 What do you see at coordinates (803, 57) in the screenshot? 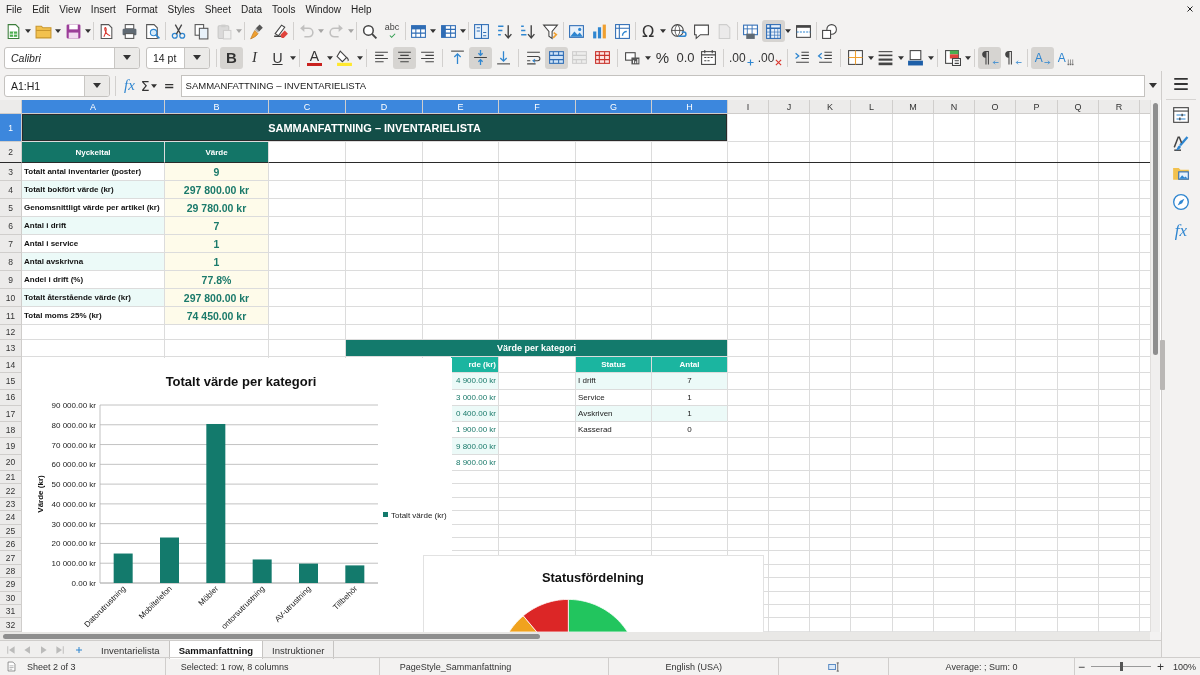
I see `increase-indent-icon` at bounding box center [803, 57].